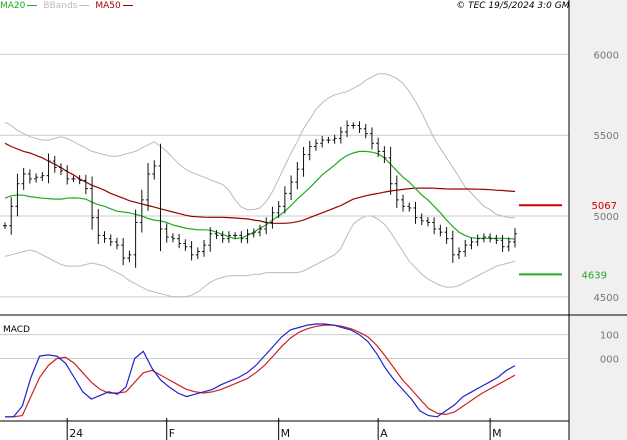 This screenshot has width=627, height=440. What do you see at coordinates (609, 359) in the screenshot?
I see `macd-y-tick-label: 000` at bounding box center [609, 359].